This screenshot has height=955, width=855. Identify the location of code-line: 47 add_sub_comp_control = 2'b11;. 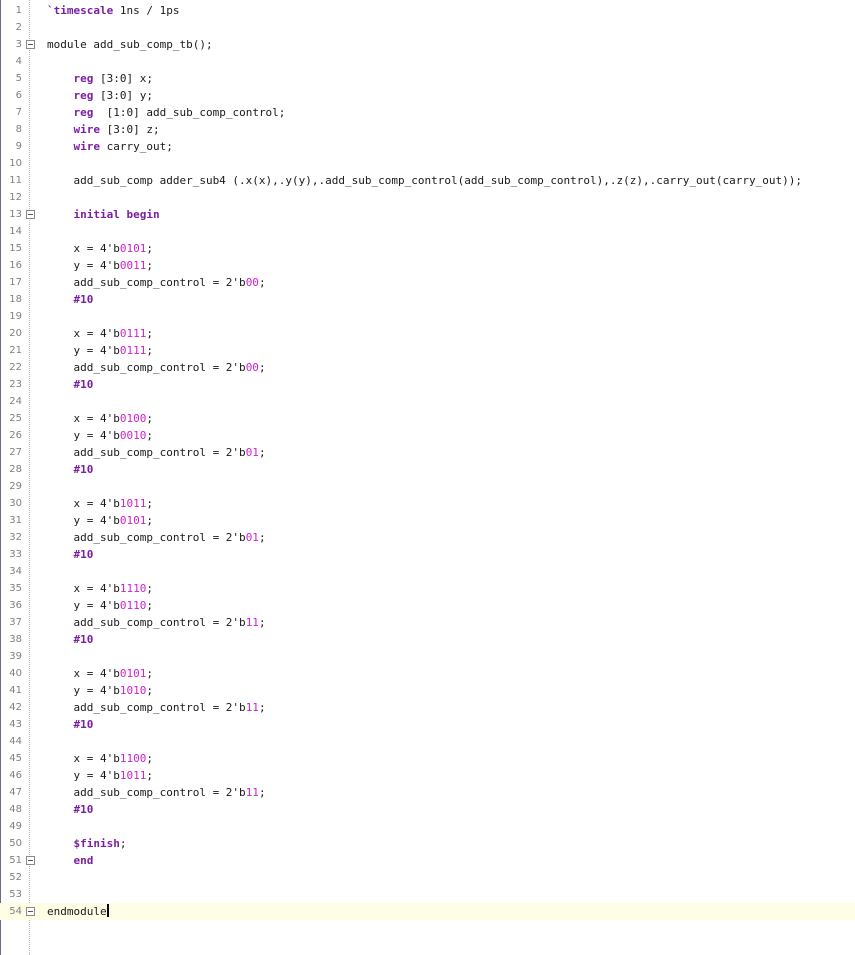
(427, 792).